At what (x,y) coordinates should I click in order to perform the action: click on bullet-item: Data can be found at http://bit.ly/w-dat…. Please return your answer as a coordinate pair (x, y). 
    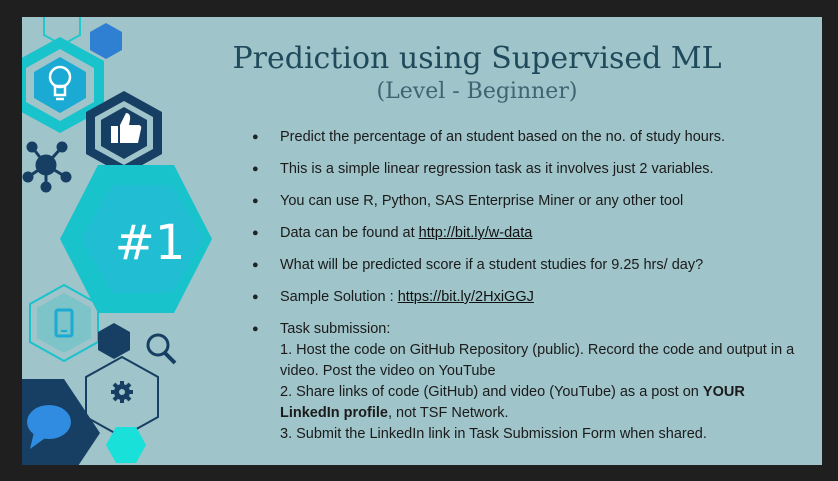
    Looking at the image, I should click on (529, 233).